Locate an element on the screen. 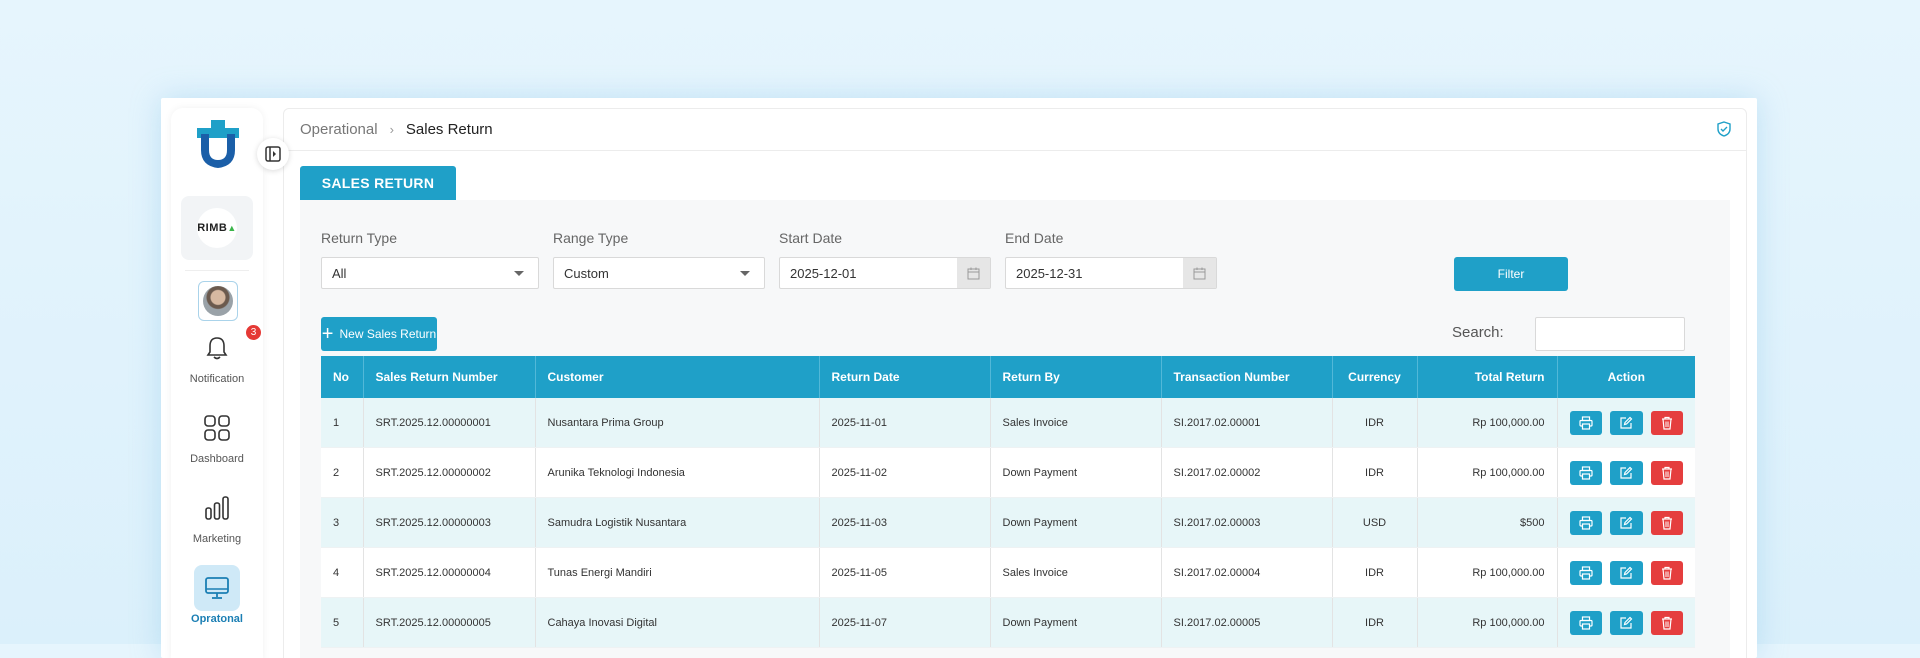  end-date-calendar-button is located at coordinates (1199, 273).